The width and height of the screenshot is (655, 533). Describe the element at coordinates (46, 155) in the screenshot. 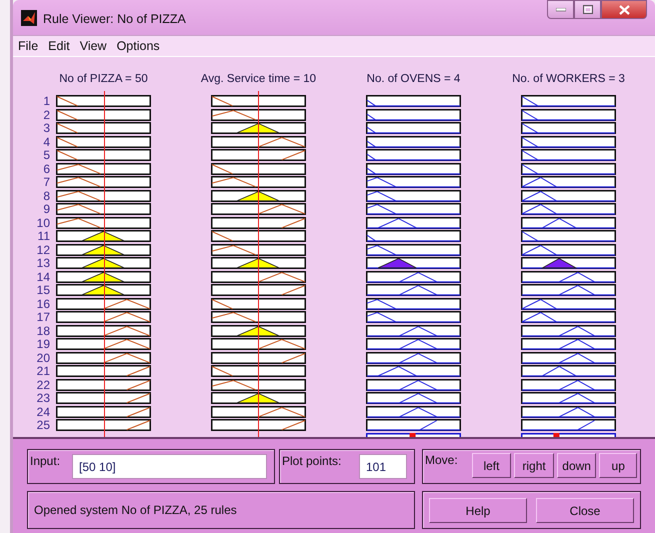

I see `rule-number: 5` at that location.